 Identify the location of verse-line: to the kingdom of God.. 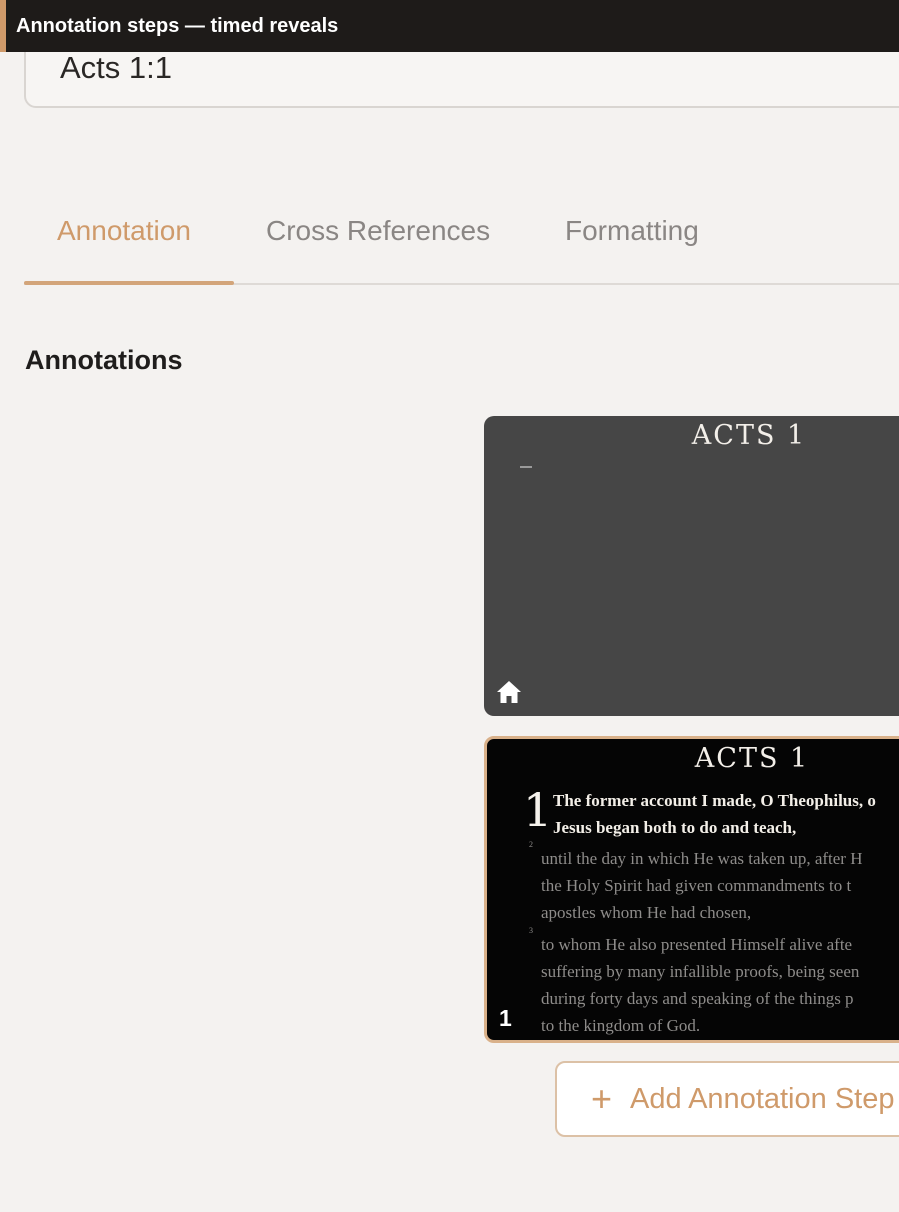
(621, 1025).